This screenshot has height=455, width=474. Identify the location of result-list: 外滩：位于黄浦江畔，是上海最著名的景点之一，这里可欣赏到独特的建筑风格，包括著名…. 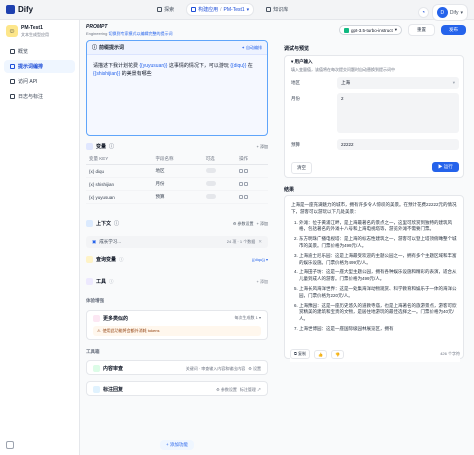
(374, 276).